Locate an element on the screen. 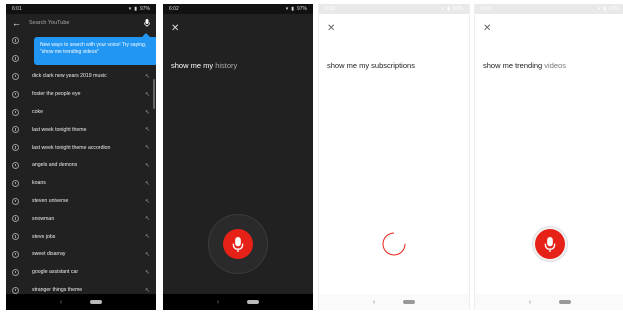 The height and width of the screenshot is (322, 623). status-bar: 6:02 ▾ ▮ 97% is located at coordinates (238, 9).